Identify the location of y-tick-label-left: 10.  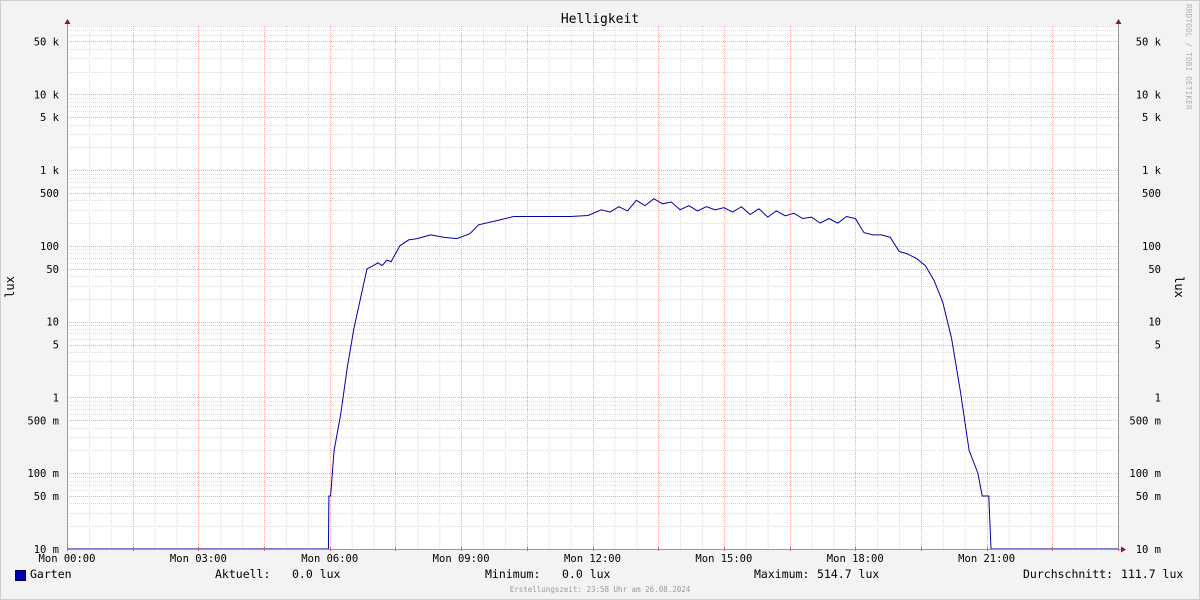
(52, 323).